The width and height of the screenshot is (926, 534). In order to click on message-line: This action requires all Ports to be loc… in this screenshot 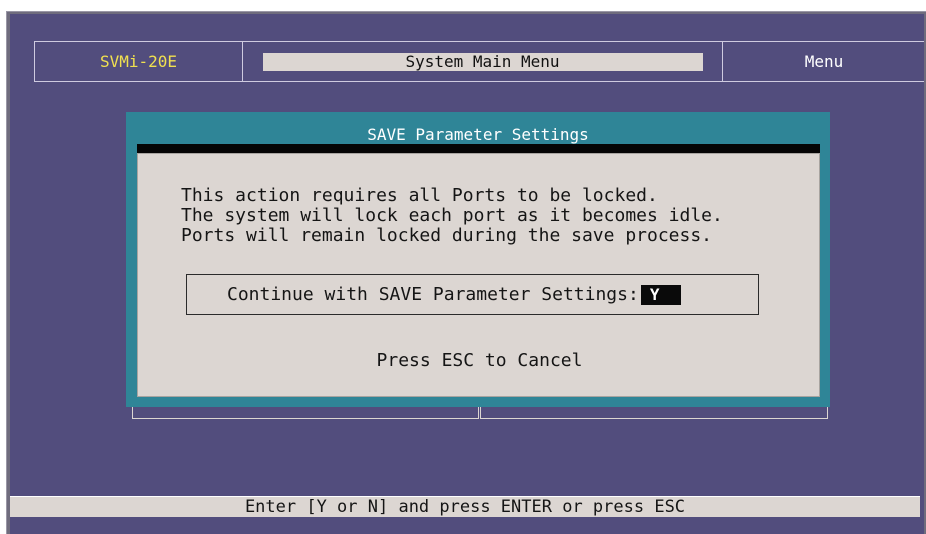, I will do `click(419, 195)`.